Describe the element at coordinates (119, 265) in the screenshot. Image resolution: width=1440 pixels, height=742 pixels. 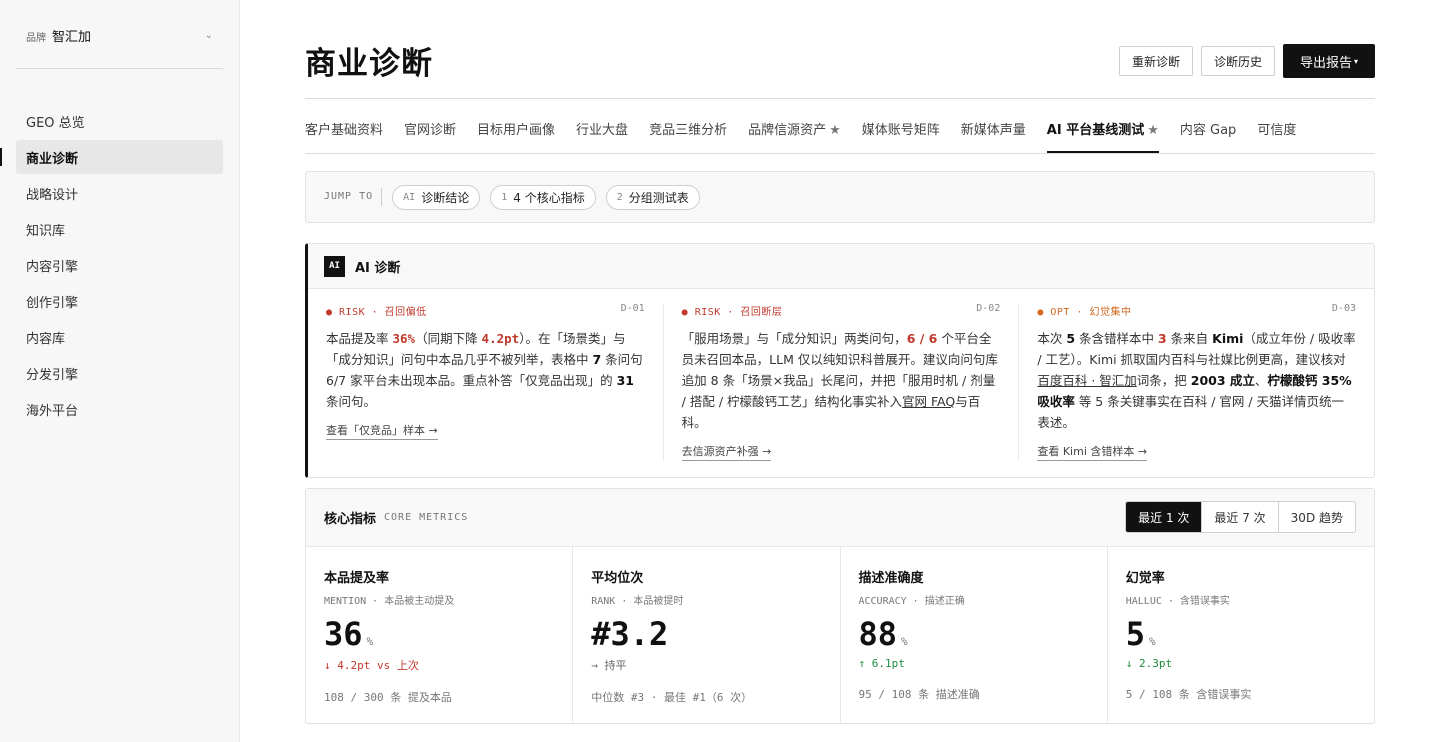
I see `sidebar-item-content-engine: 内容引擎` at that location.